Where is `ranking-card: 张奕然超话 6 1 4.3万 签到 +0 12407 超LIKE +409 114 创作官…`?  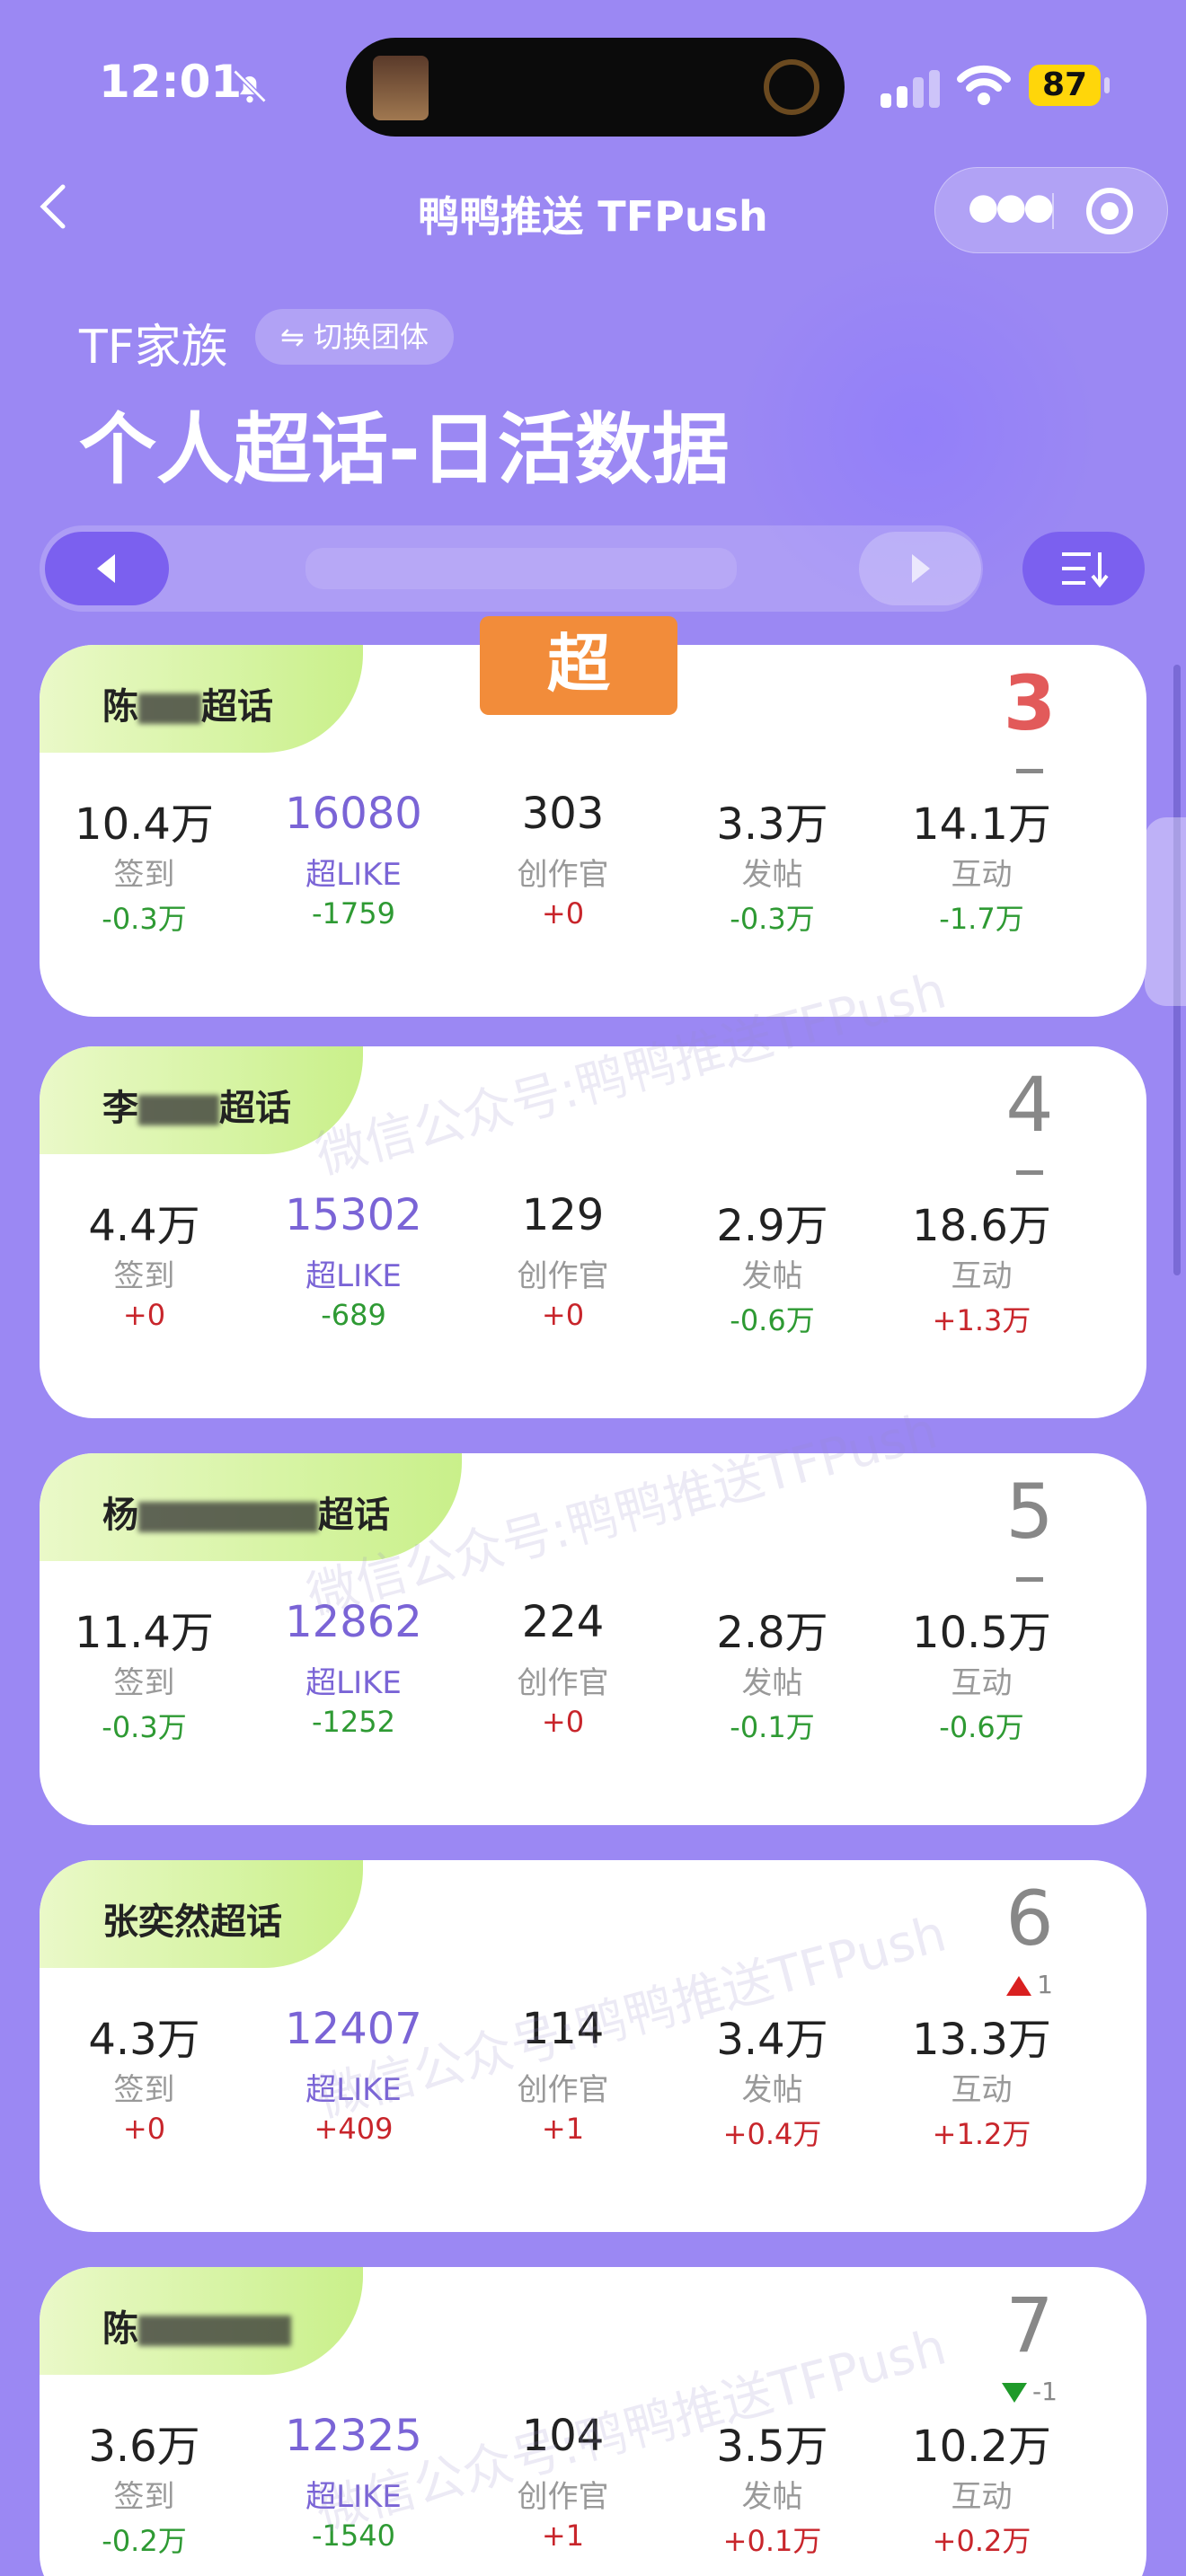 ranking-card: 张奕然超话 6 1 4.3万 签到 +0 12407 超LIKE +409 114 创作官… is located at coordinates (593, 2046).